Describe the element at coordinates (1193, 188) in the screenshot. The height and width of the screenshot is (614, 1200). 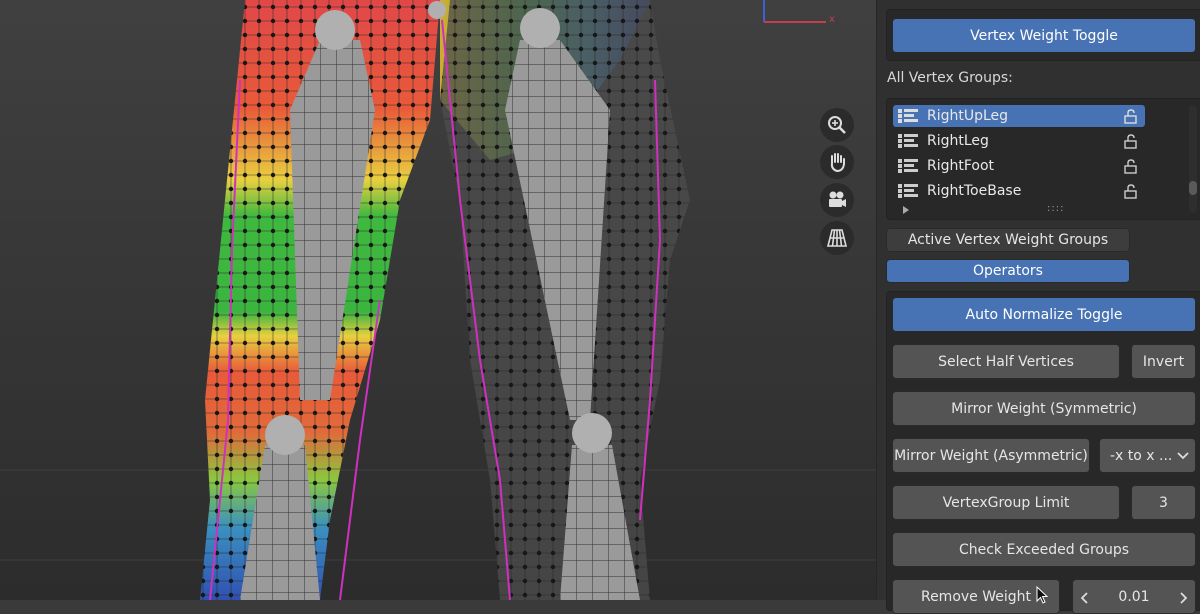
I see `scrollbar-thumb` at that location.